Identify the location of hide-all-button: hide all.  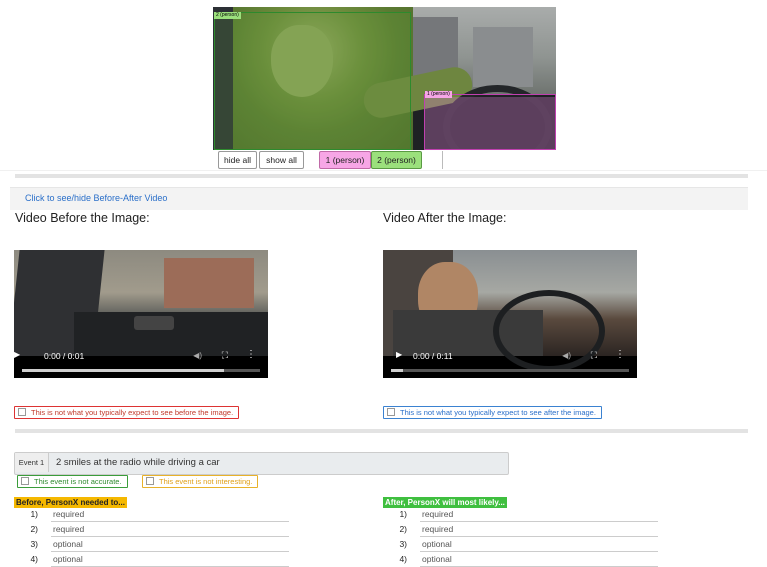
(237, 160).